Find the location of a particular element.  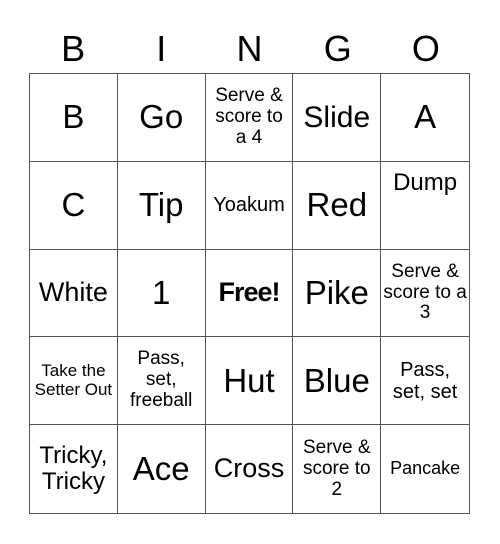

bingo-cell: B is located at coordinates (74, 118).